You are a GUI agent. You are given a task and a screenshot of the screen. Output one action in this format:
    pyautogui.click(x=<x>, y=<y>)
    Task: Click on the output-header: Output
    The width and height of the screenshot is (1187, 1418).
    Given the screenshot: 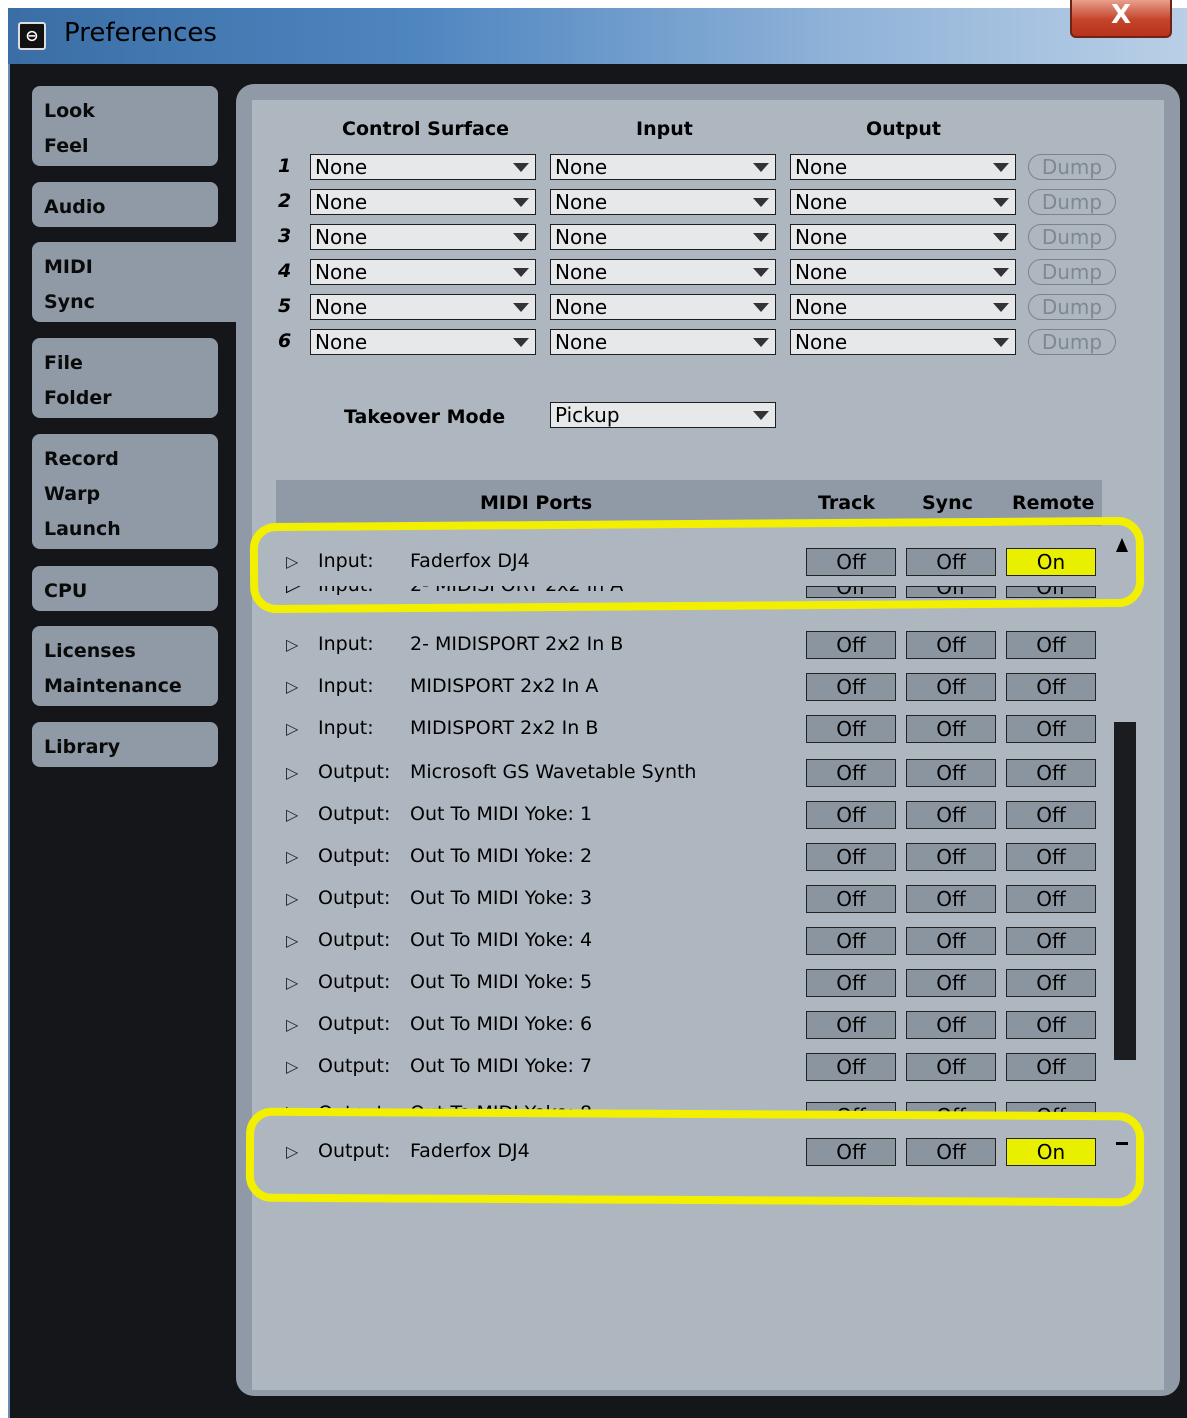 What is the action you would take?
    pyautogui.click(x=903, y=129)
    